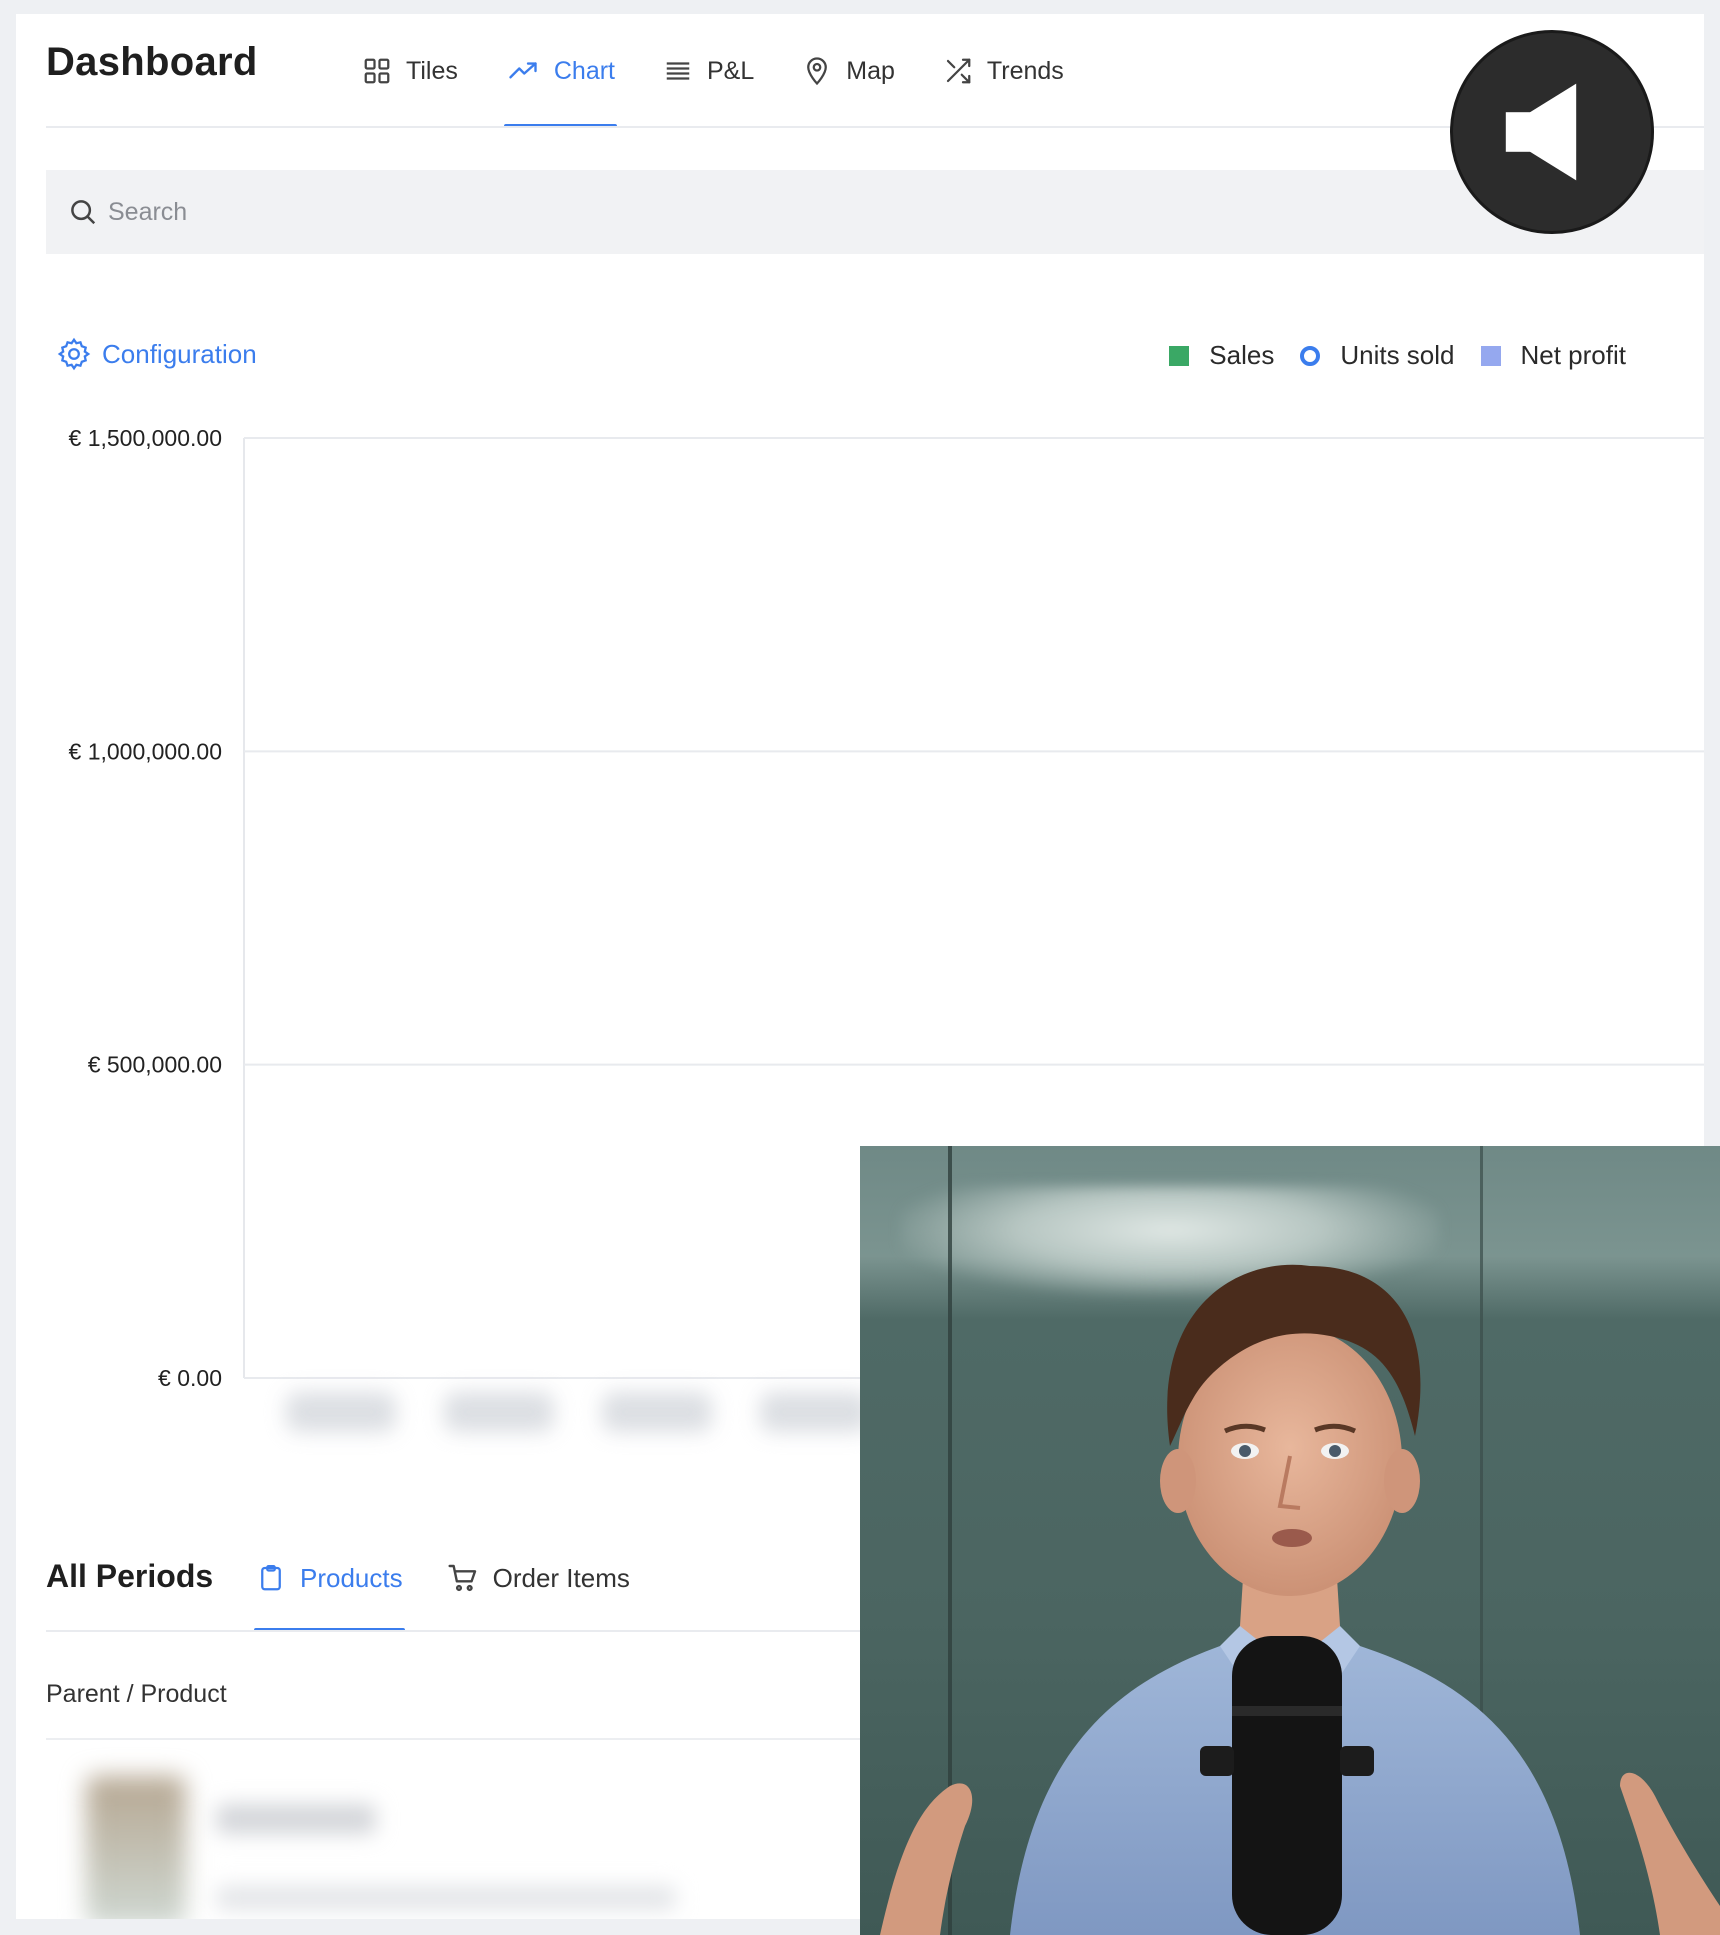  What do you see at coordinates (561, 1577) in the screenshot?
I see `tab-label: Order Items` at bounding box center [561, 1577].